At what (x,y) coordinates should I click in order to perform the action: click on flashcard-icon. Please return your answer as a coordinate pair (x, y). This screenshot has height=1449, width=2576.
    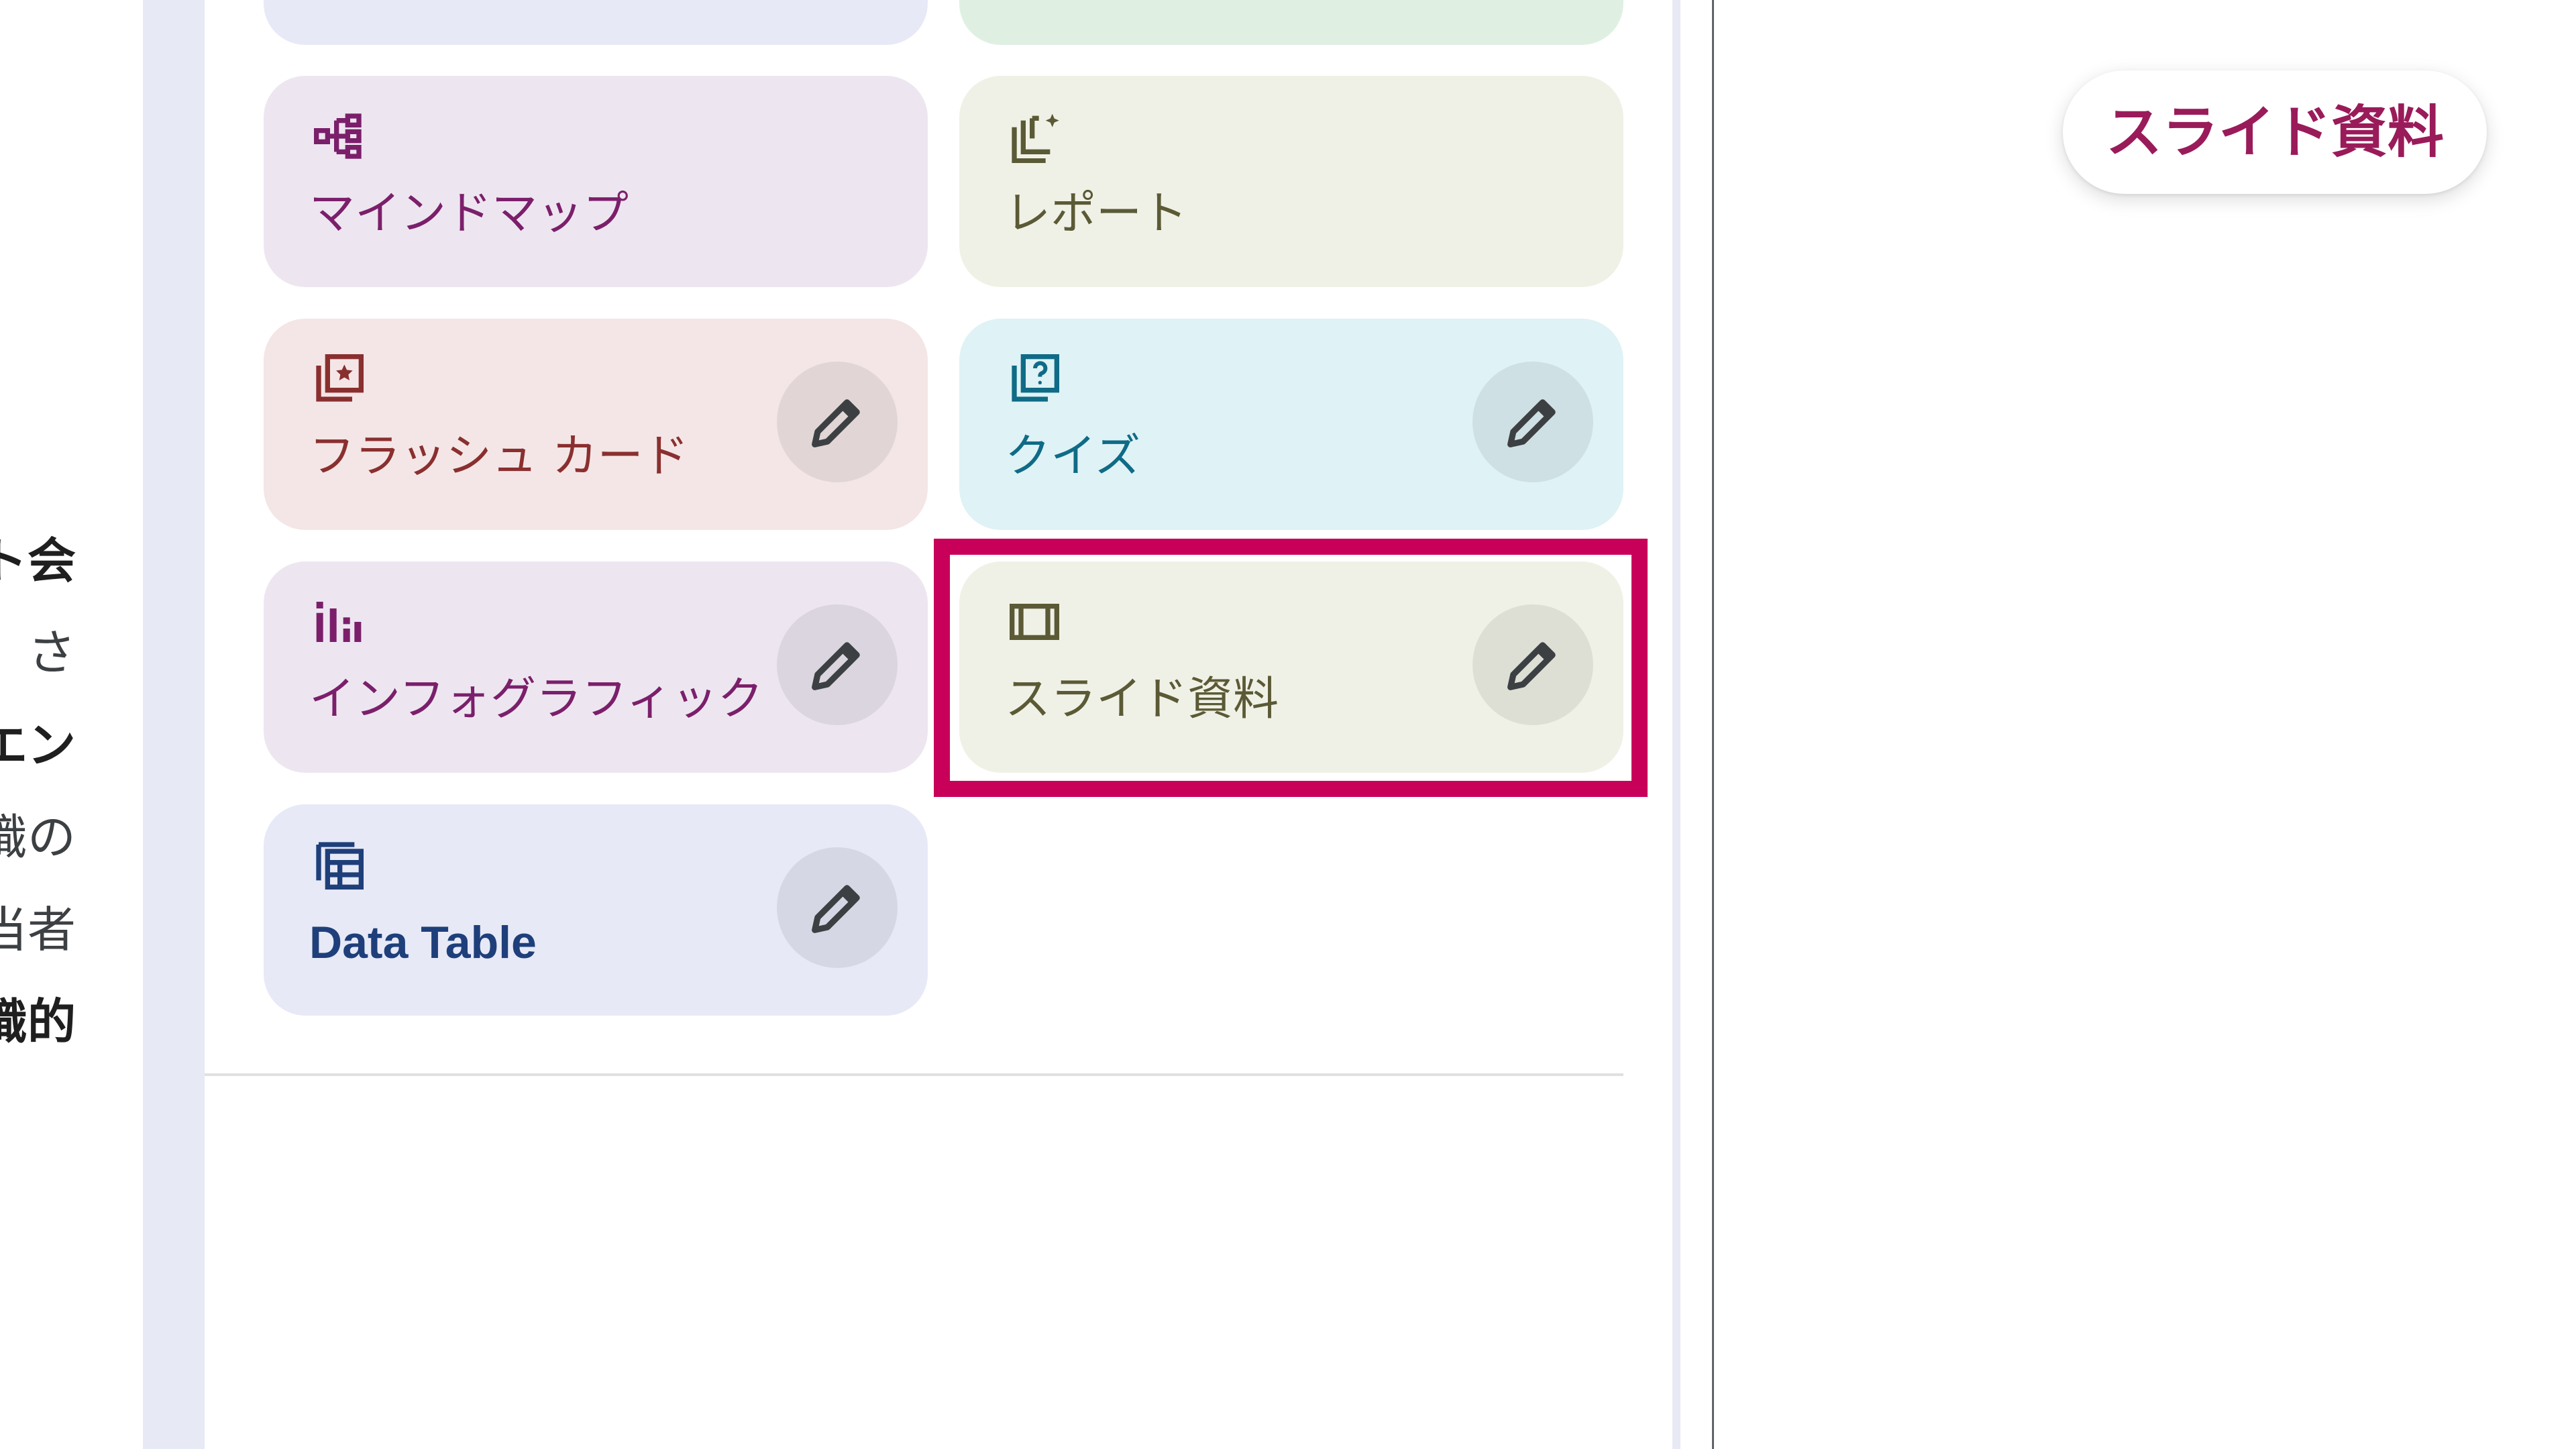
    Looking at the image, I should click on (339, 379).